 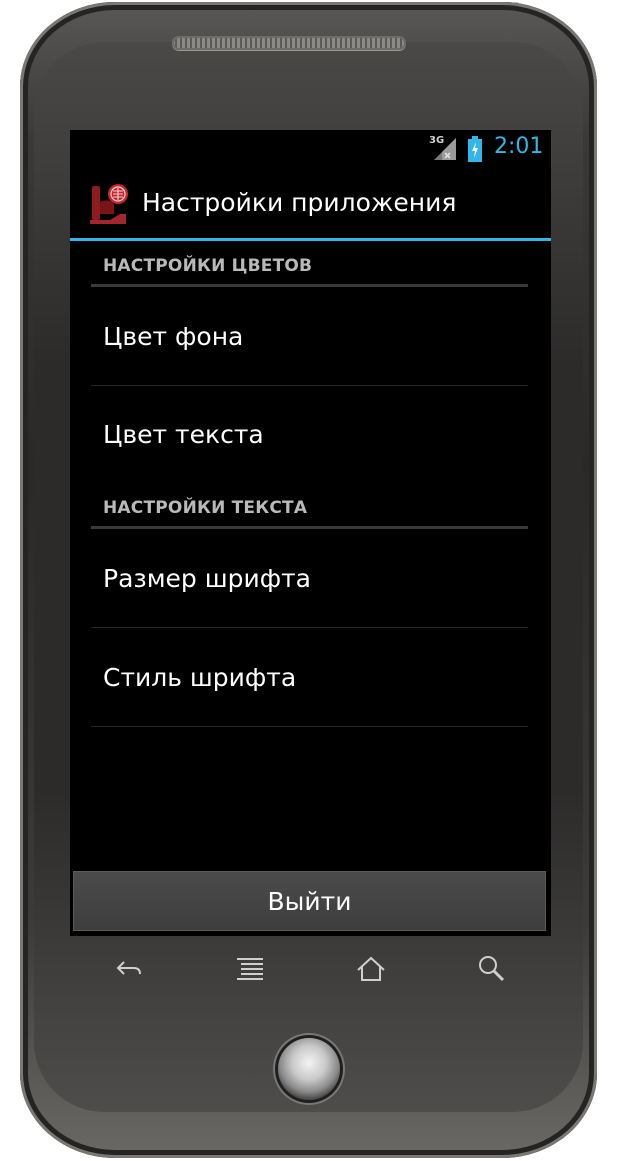 What do you see at coordinates (129, 969) in the screenshot?
I see `back-icon` at bounding box center [129, 969].